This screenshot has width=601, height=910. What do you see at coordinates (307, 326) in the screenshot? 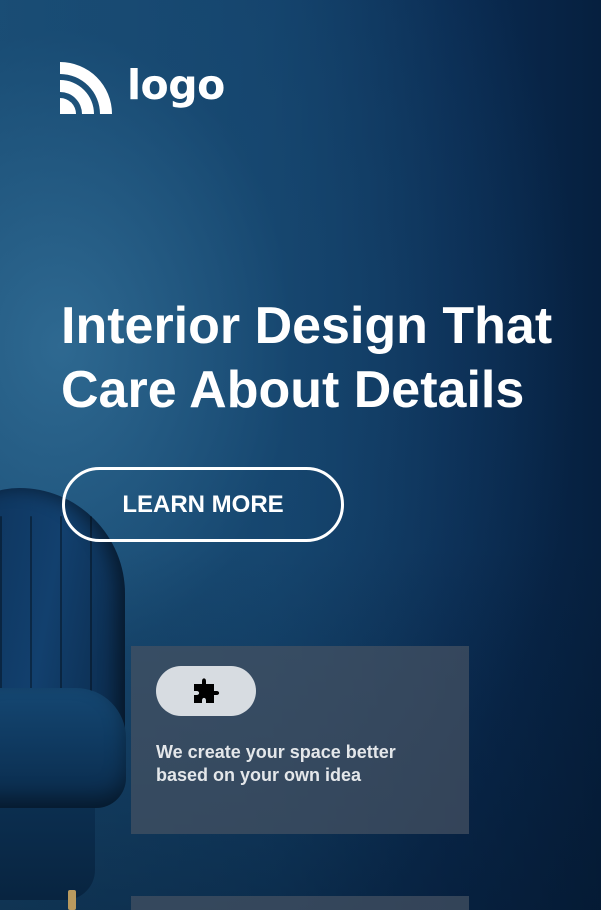
I see `hero-headline-line1: Interior Design That` at bounding box center [307, 326].